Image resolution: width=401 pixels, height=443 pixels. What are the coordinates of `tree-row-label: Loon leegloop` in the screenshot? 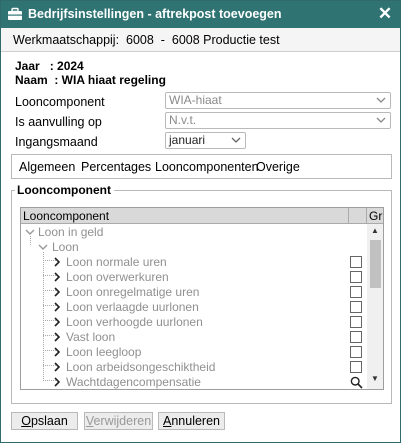 It's located at (104, 352).